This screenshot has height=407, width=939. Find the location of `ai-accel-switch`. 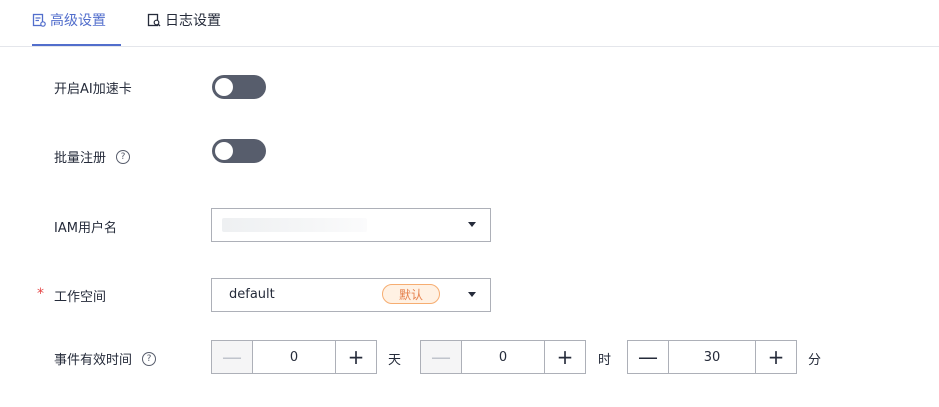

ai-accel-switch is located at coordinates (239, 87).